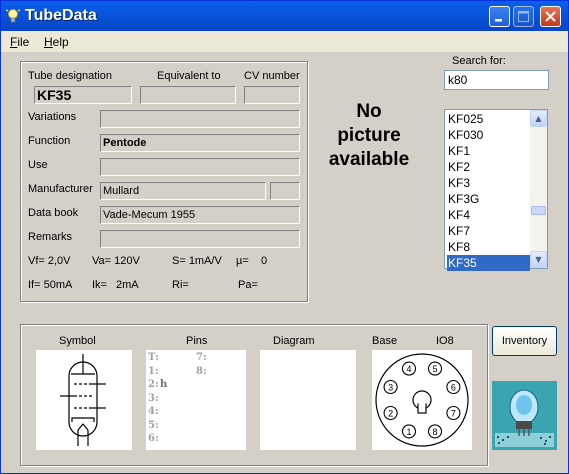 This screenshot has height=474, width=569. What do you see at coordinates (201, 357) in the screenshot?
I see `pin-number: 7:` at bounding box center [201, 357].